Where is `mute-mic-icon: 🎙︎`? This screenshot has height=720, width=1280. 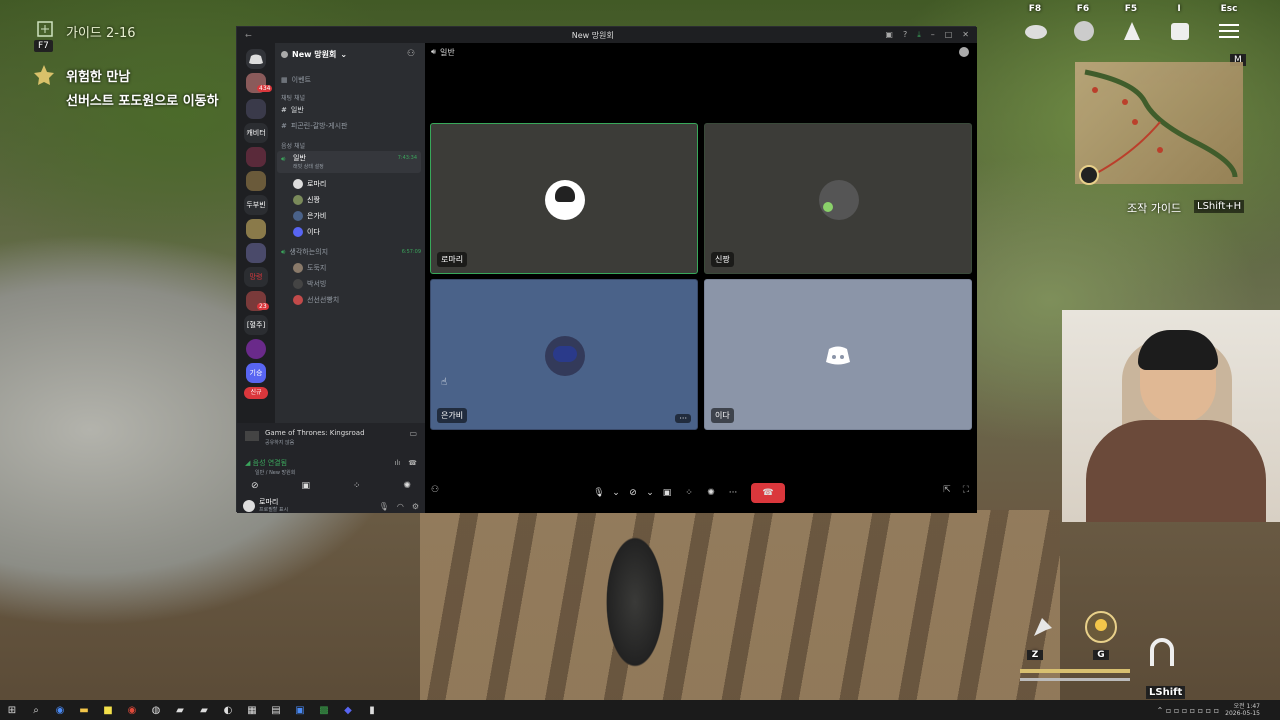 mute-mic-icon: 🎙︎ is located at coordinates (599, 493).